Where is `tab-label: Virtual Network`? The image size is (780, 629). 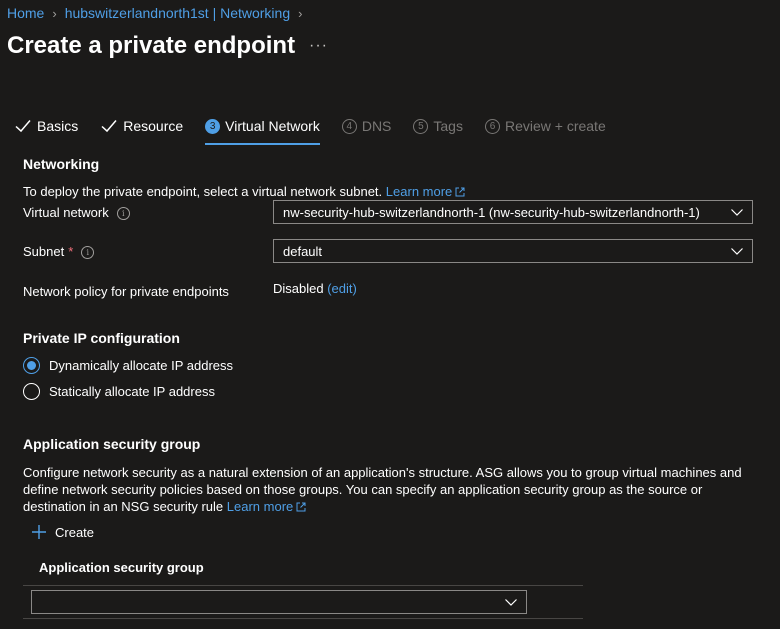
tab-label: Virtual Network is located at coordinates (272, 126).